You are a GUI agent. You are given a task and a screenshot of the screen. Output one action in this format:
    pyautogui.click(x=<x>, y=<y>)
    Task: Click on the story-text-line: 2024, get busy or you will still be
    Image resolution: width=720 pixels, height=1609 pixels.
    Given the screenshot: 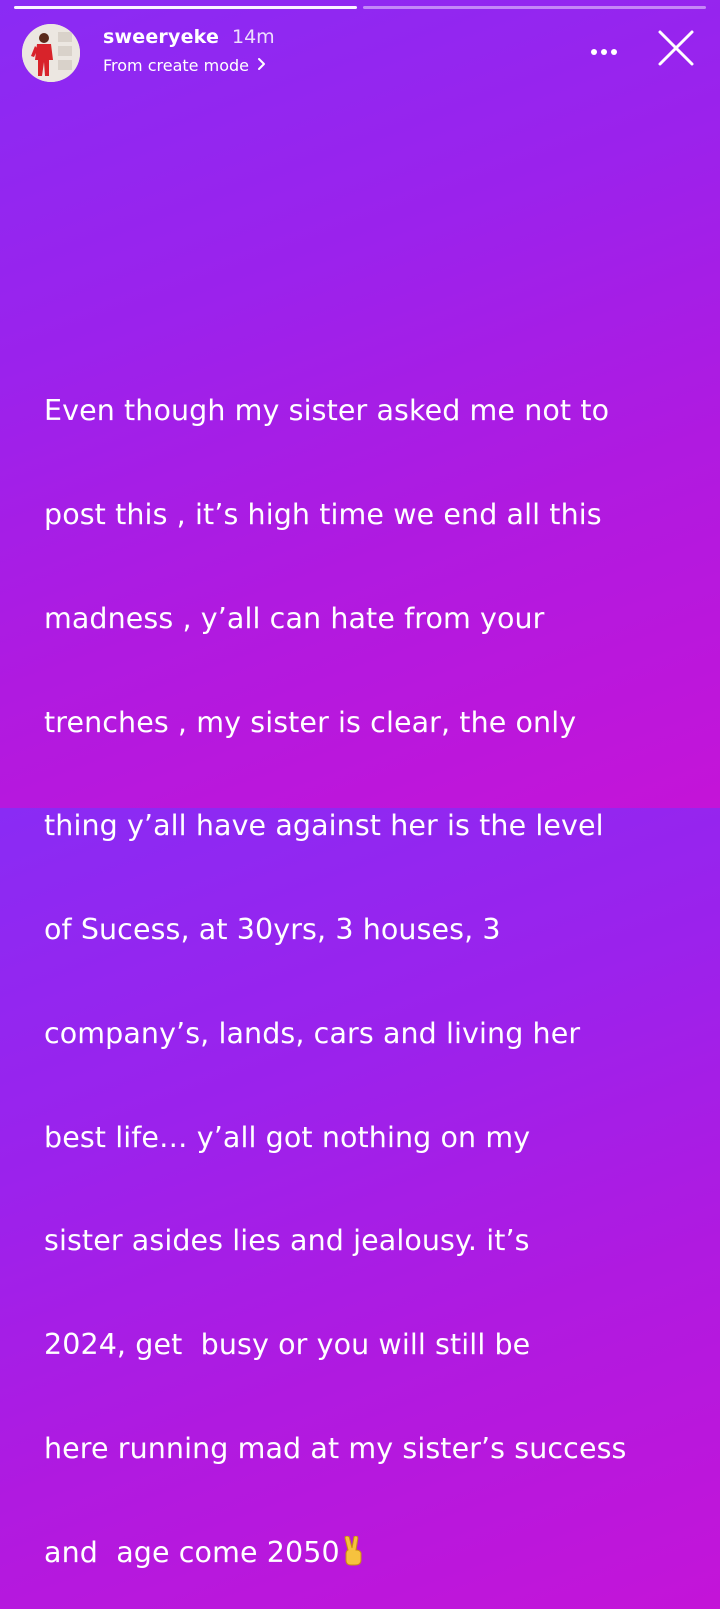 What is the action you would take?
    pyautogui.click(x=287, y=1345)
    